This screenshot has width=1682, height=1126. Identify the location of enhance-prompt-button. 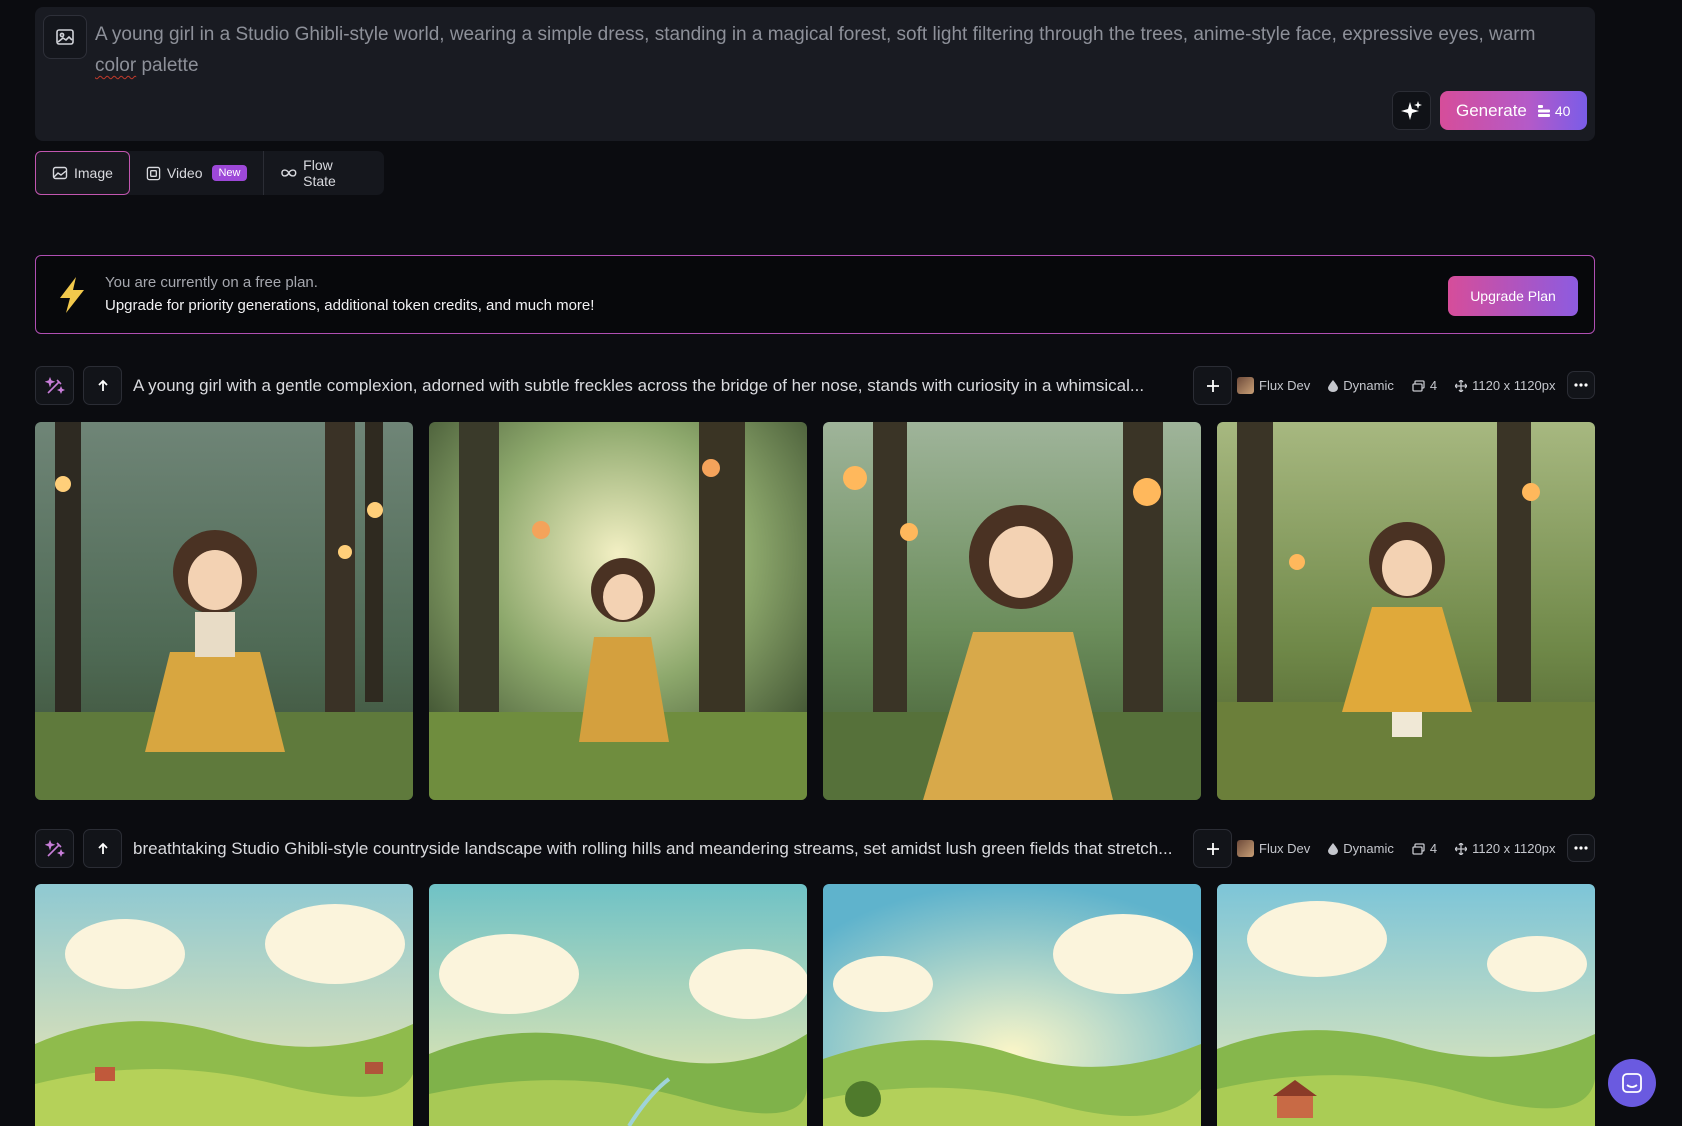
(1411, 110).